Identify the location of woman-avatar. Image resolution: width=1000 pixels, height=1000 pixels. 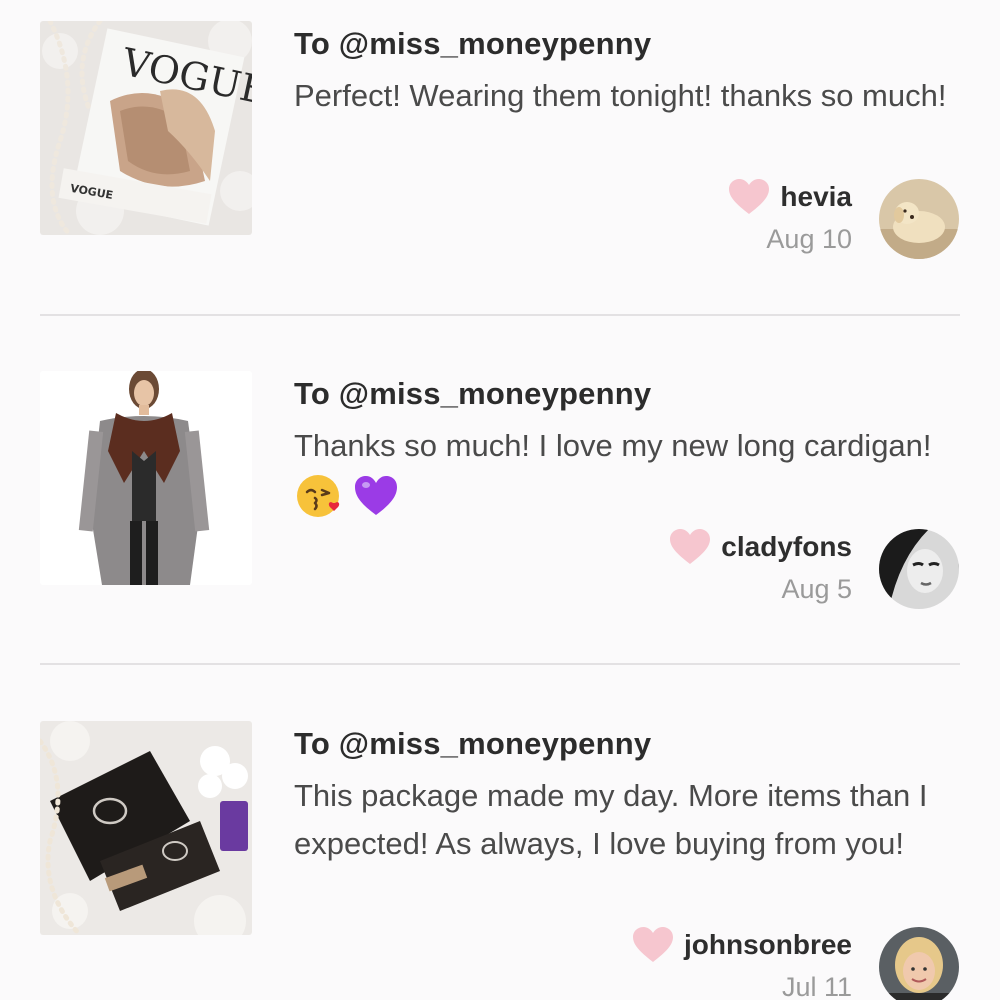
(919, 963).